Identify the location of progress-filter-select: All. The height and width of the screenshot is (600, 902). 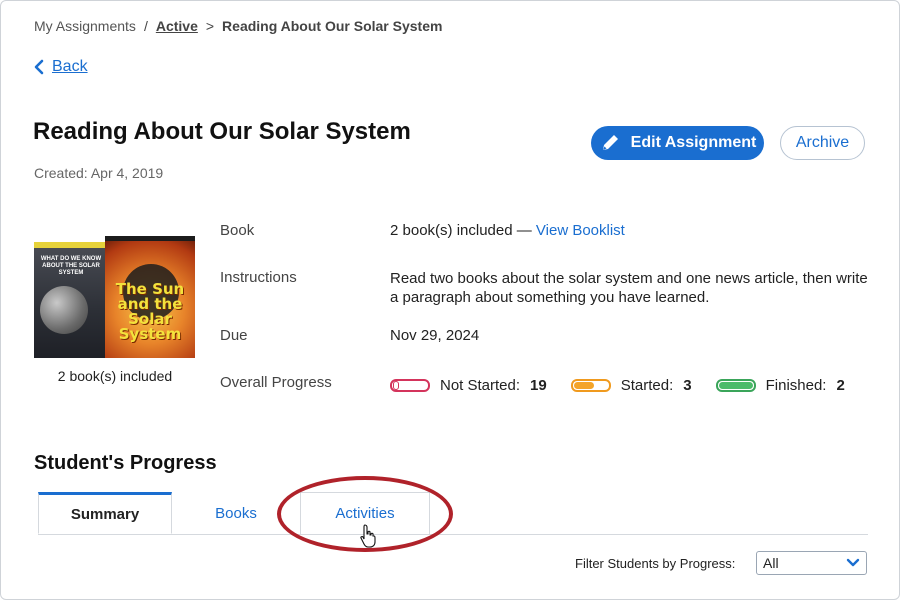
(811, 563).